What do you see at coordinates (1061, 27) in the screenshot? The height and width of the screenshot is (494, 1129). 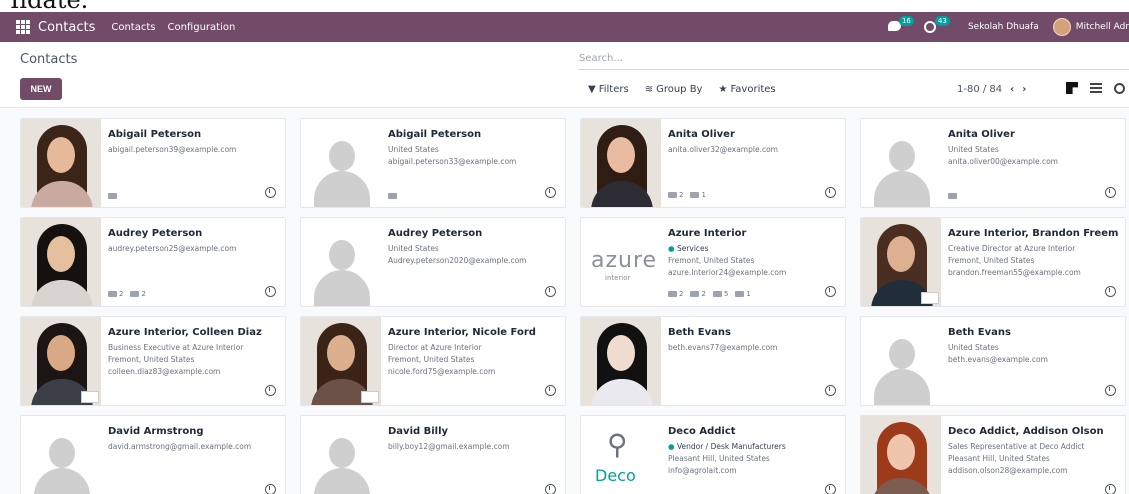 I see `user-avatar` at bounding box center [1061, 27].